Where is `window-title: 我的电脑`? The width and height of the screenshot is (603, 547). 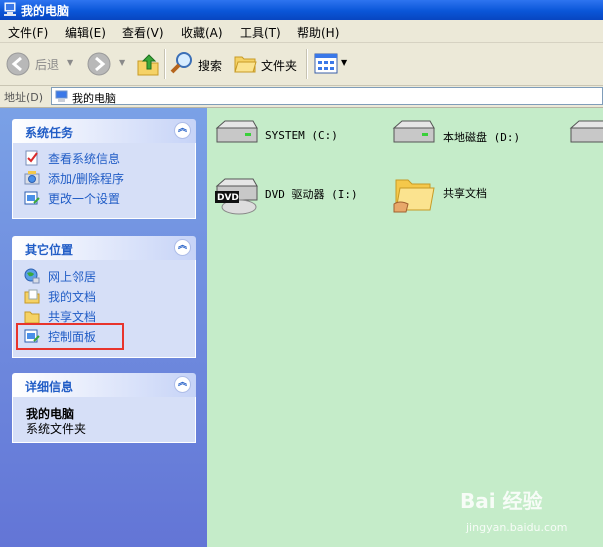 window-title: 我的电脑 is located at coordinates (45, 11).